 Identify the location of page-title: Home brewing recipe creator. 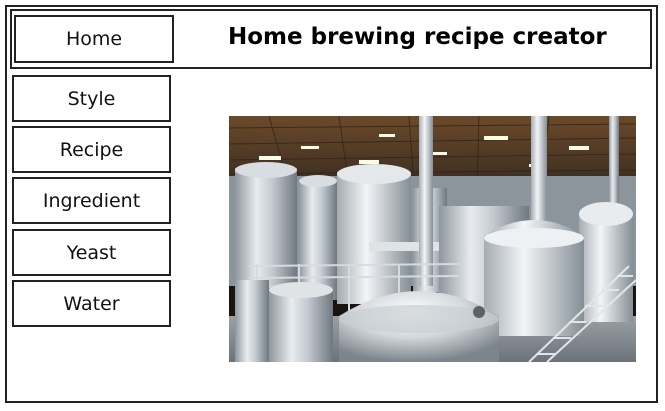
(417, 37).